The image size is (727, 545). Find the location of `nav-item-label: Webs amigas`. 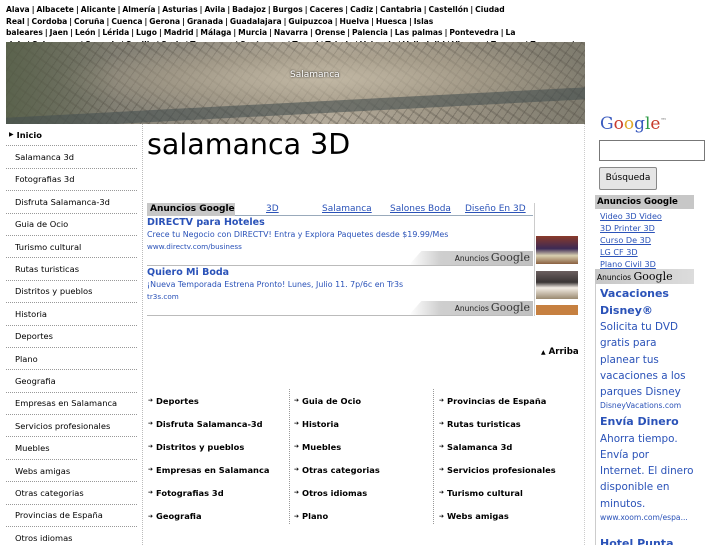

nav-item-label: Webs amigas is located at coordinates (42, 471).